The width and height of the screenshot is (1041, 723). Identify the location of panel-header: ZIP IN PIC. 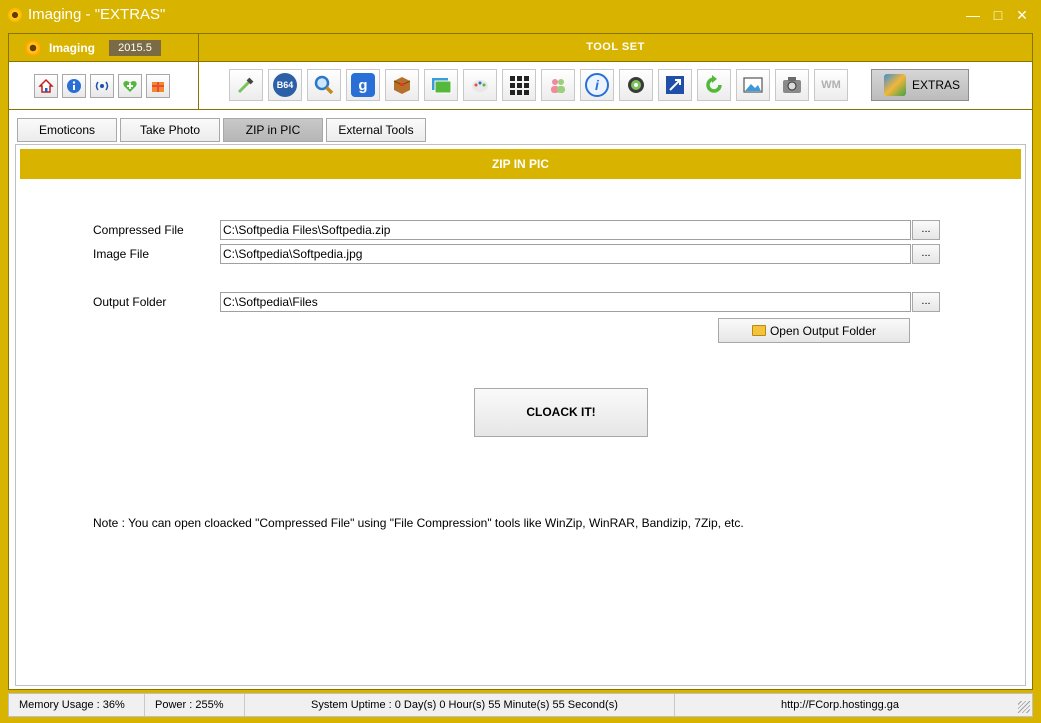
(520, 164).